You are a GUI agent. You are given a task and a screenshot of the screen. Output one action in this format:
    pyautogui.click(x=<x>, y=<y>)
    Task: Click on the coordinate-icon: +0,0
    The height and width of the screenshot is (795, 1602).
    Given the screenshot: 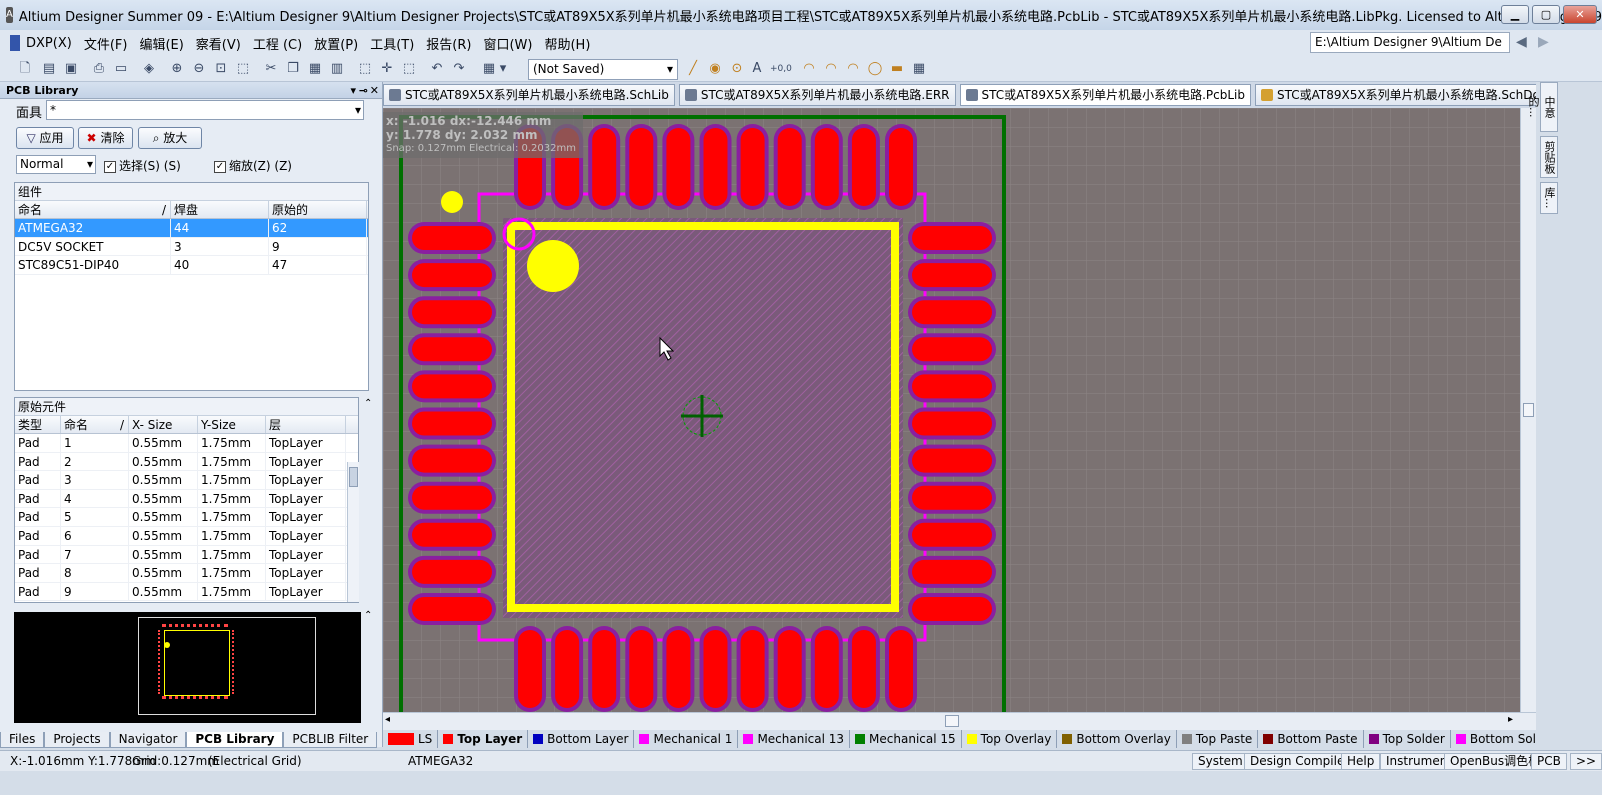 What is the action you would take?
    pyautogui.click(x=781, y=69)
    